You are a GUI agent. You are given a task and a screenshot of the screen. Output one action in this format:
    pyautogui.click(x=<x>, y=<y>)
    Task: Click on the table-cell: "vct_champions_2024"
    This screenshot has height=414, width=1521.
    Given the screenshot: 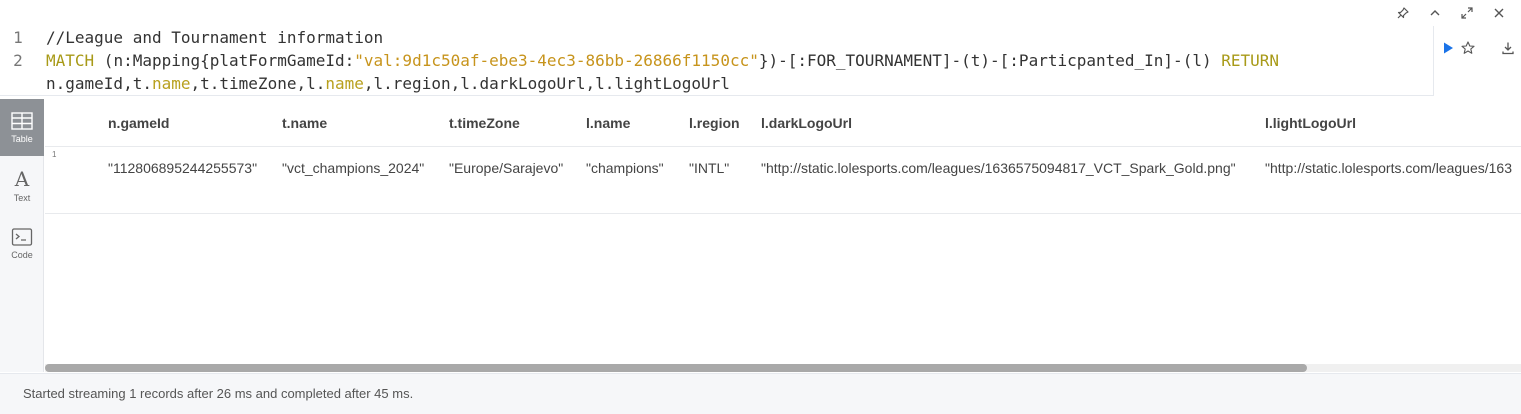 What is the action you would take?
    pyautogui.click(x=353, y=168)
    